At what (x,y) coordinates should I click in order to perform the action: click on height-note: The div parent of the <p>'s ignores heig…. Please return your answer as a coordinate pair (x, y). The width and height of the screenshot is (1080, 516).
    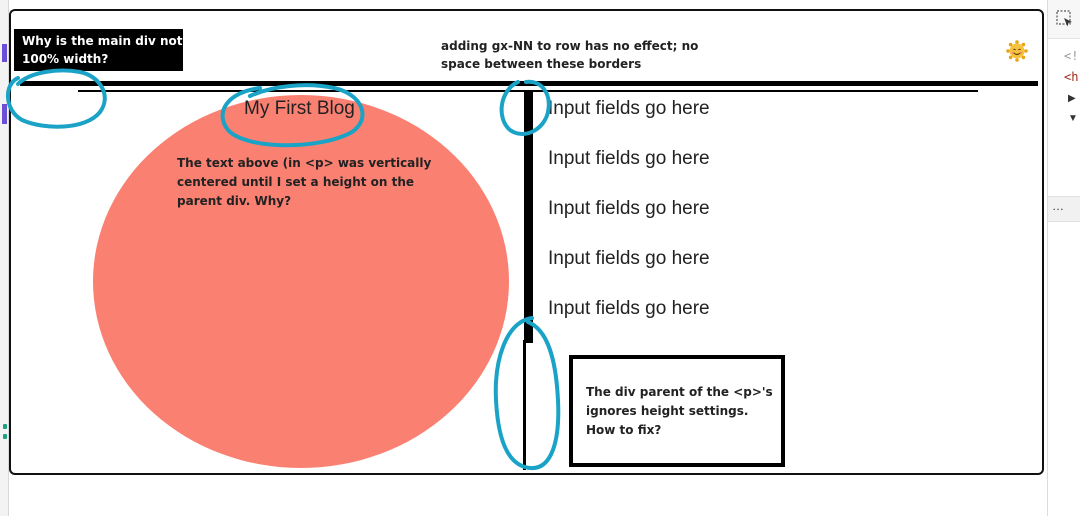
    Looking at the image, I should click on (679, 411).